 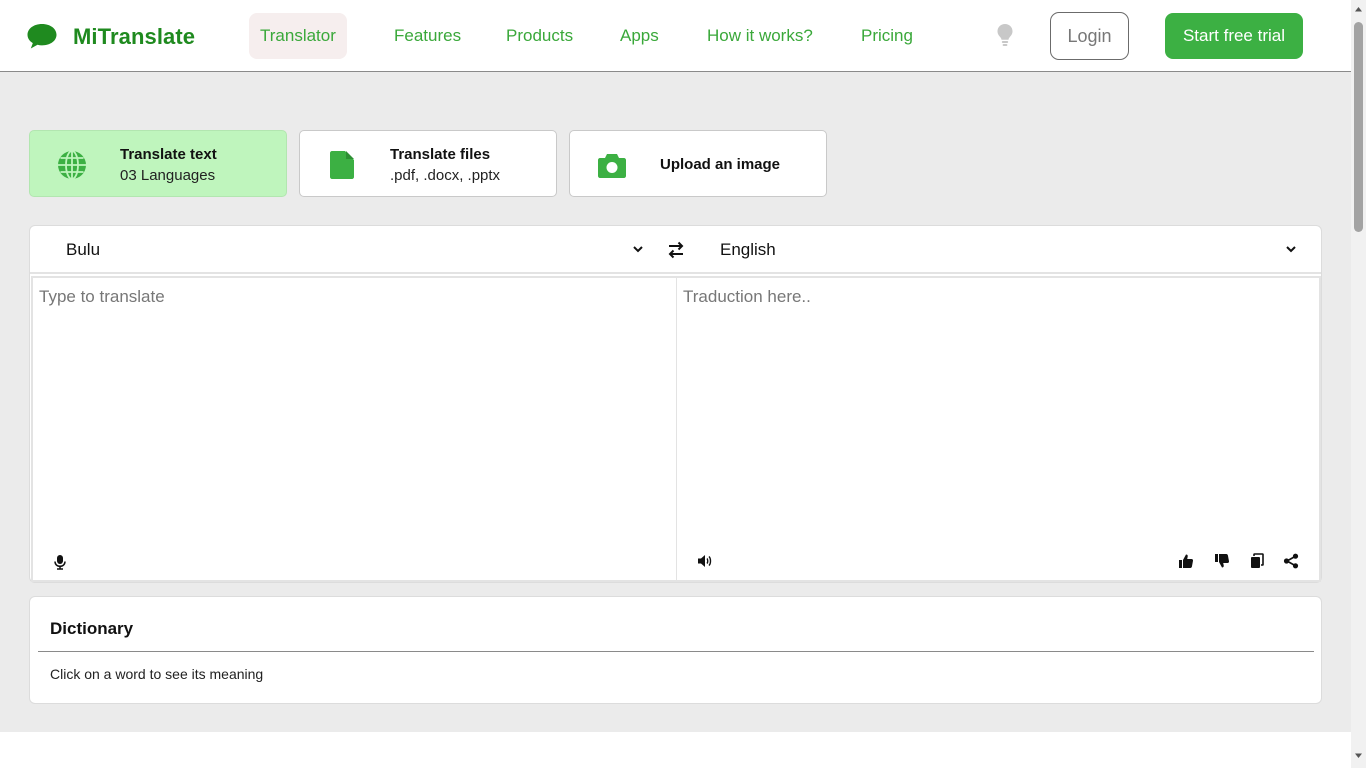 What do you see at coordinates (747, 296) in the screenshot?
I see `target-placeholder: Traduction here..` at bounding box center [747, 296].